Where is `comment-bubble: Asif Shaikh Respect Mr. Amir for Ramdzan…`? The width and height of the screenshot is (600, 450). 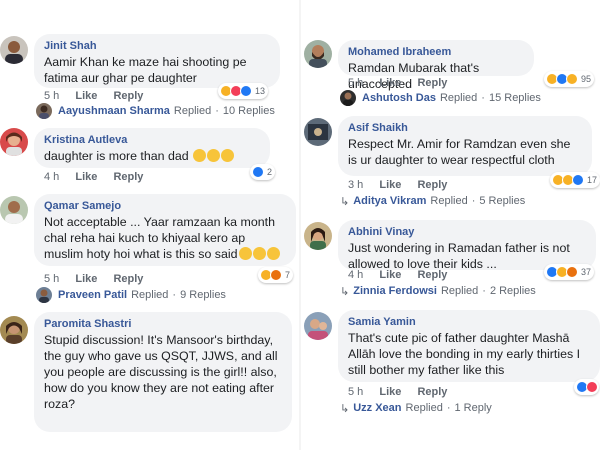 comment-bubble: Asif Shaikh Respect Mr. Amir for Ramdzan… is located at coordinates (465, 146).